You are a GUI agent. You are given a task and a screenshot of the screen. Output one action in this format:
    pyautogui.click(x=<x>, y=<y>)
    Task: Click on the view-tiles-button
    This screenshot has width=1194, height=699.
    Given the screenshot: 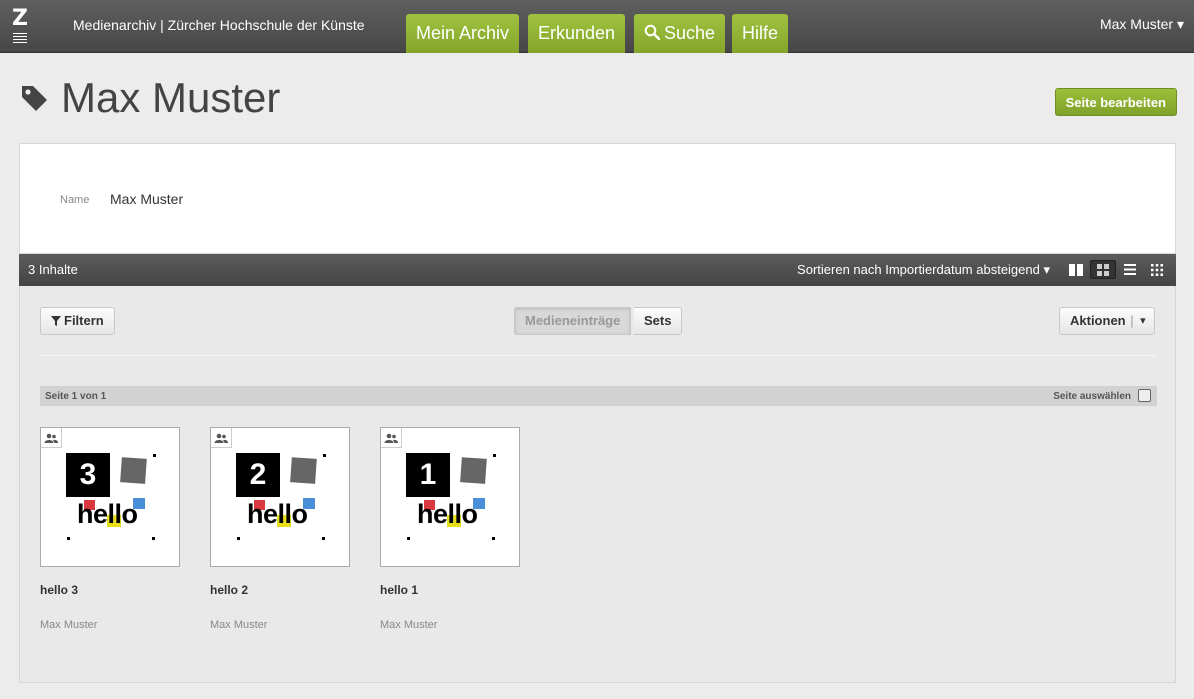 What is the action you would take?
    pyautogui.click(x=1076, y=269)
    